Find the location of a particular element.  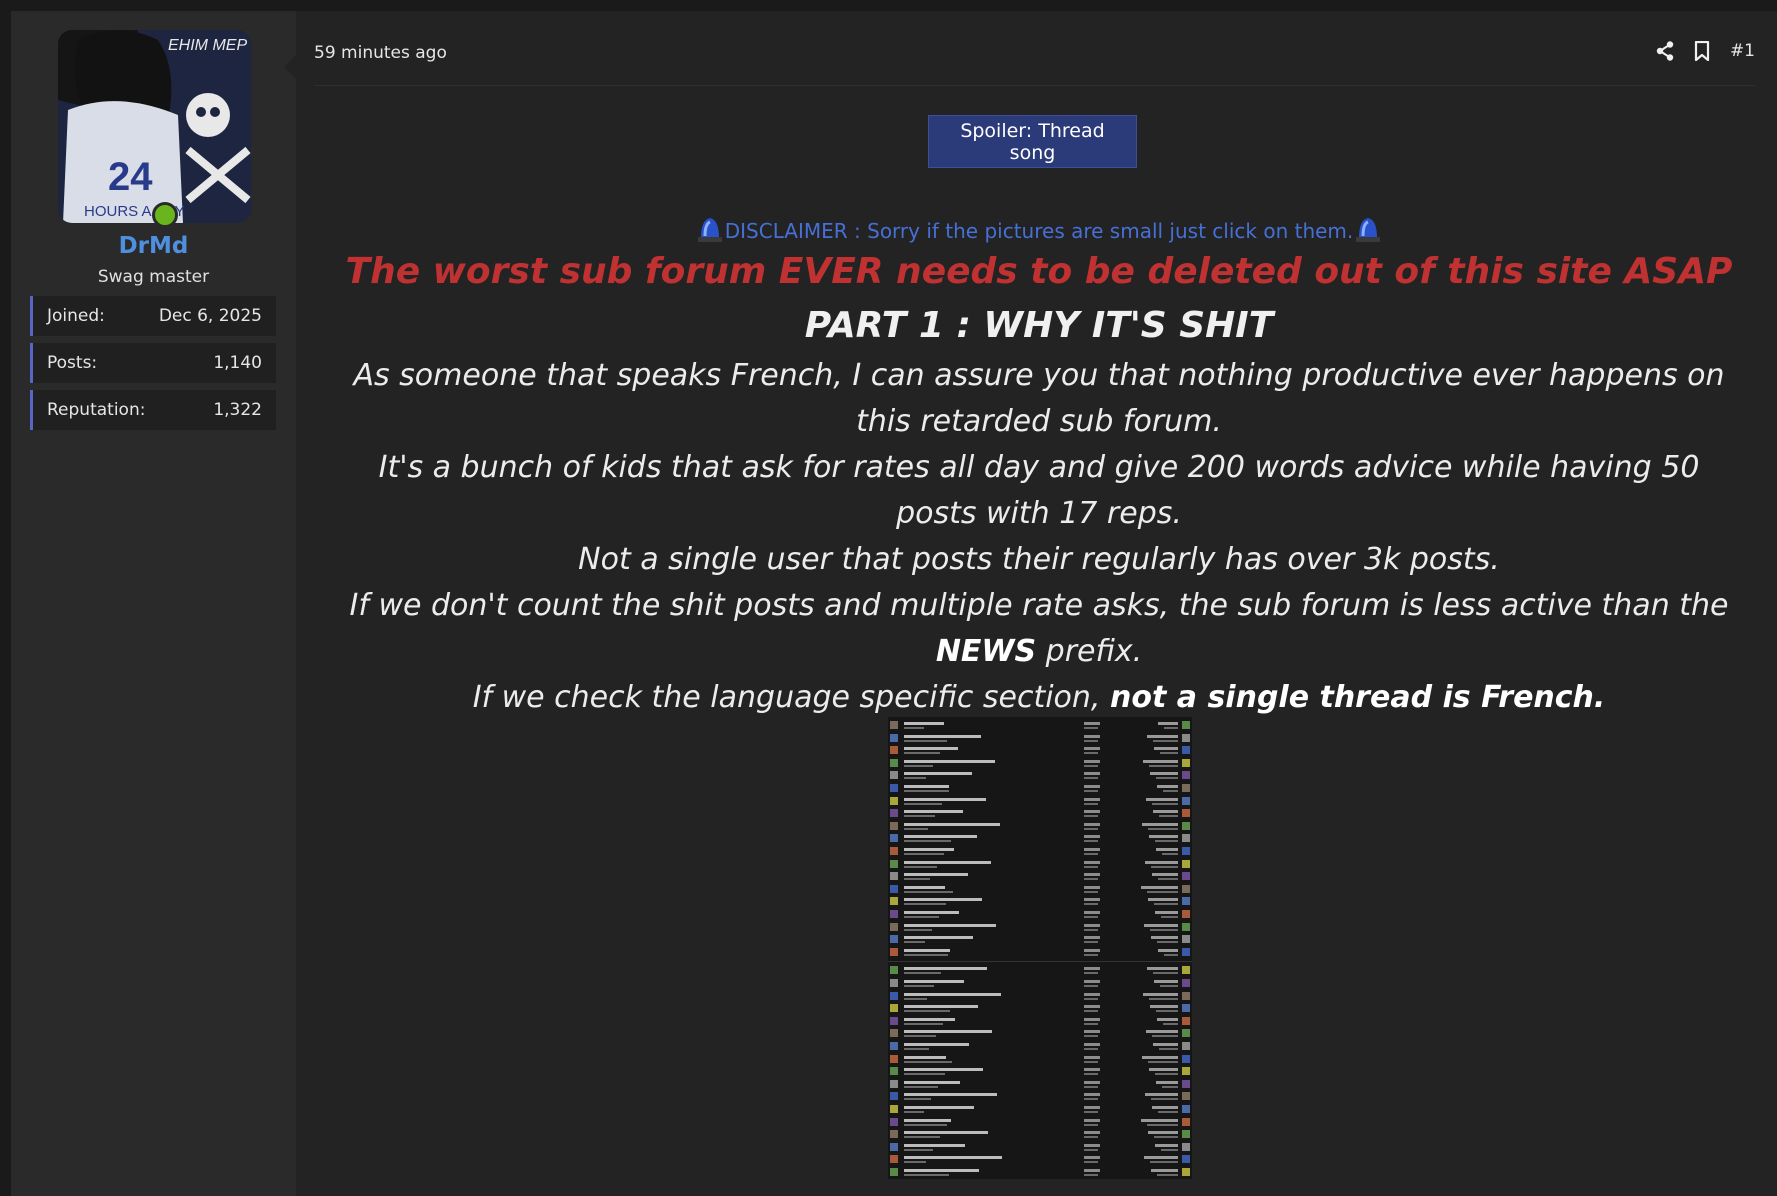

avatar: 24 HOURS A DAY EHIM MEP is located at coordinates (154, 126).